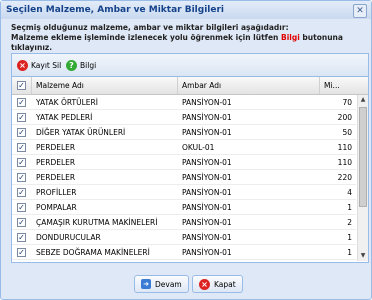 The height and width of the screenshot is (300, 372). I want to click on table-row: ✓ POMPALAR PANSİYON-01 1, so click(184, 207).